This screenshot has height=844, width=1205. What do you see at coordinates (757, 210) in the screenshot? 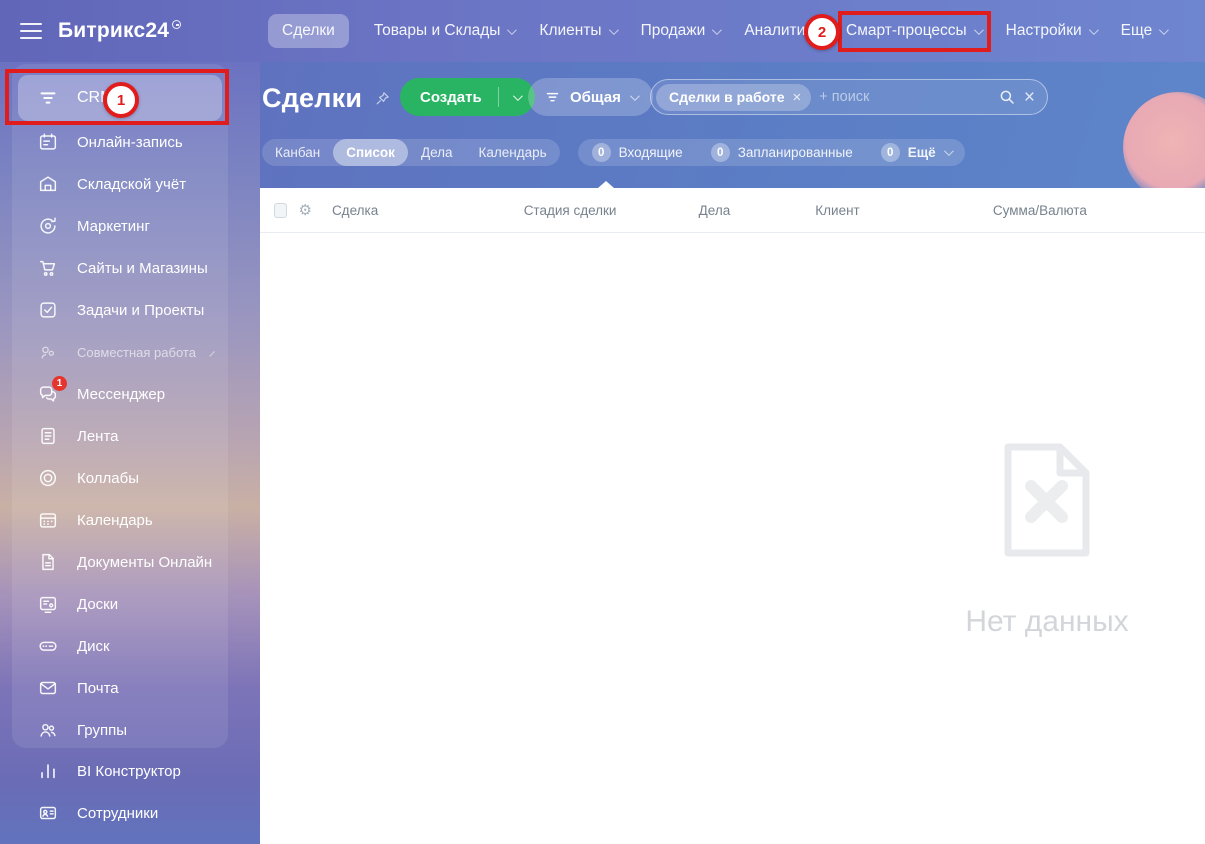
I see `column-header-activities: Дела` at bounding box center [757, 210].